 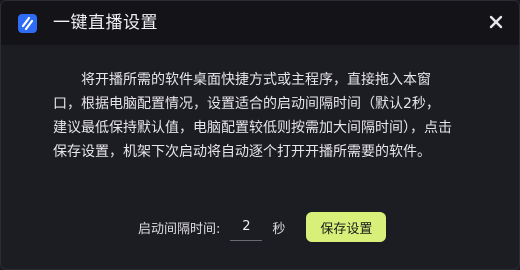 I want to click on save-settings-button: 保存设置, so click(x=346, y=227).